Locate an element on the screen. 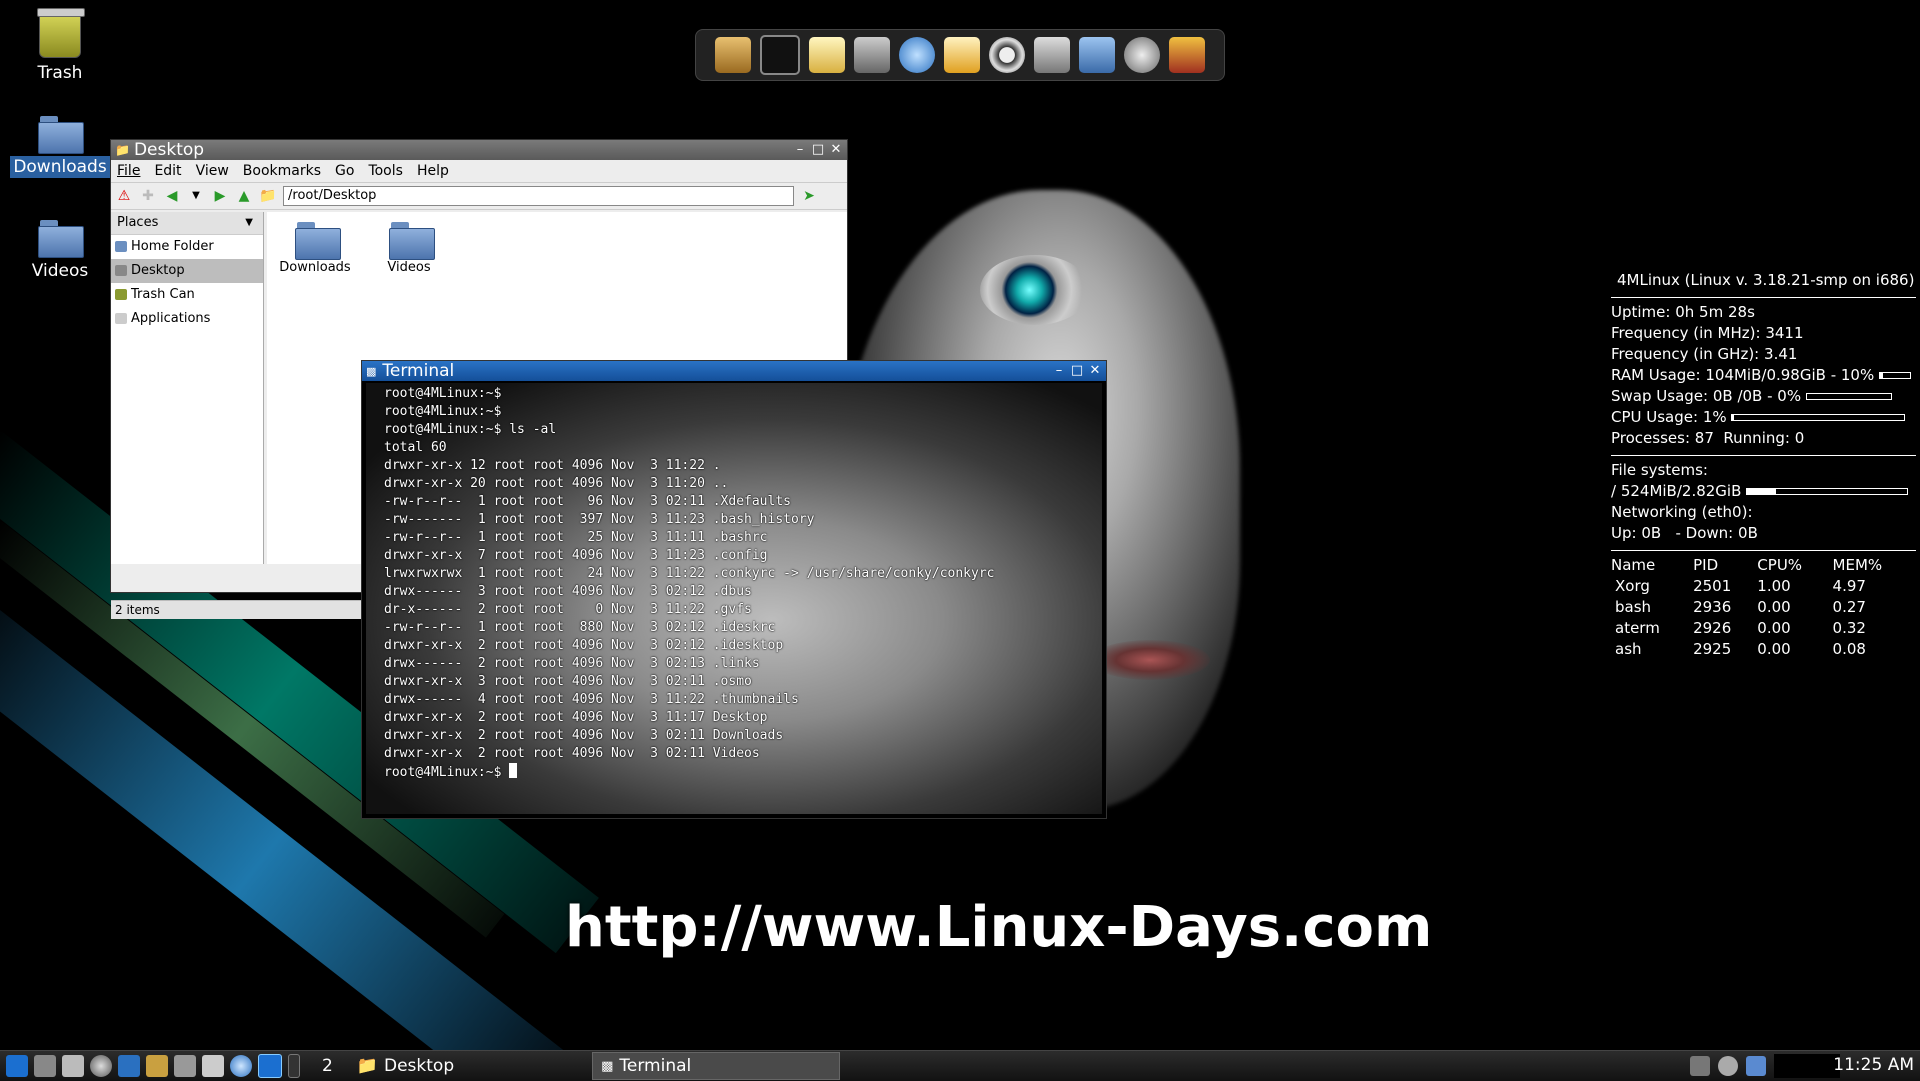  file-manager-icon is located at coordinates (1097, 55).